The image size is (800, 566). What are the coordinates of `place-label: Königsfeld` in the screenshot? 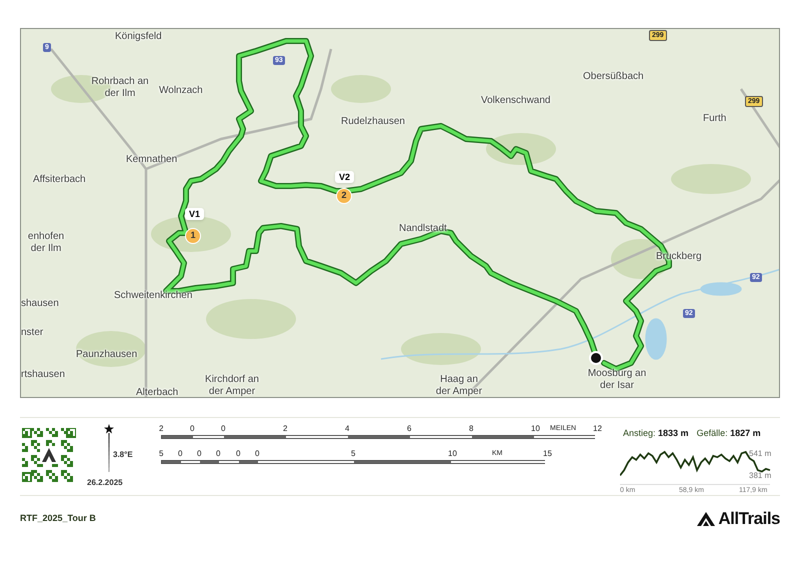 It's located at (138, 37).